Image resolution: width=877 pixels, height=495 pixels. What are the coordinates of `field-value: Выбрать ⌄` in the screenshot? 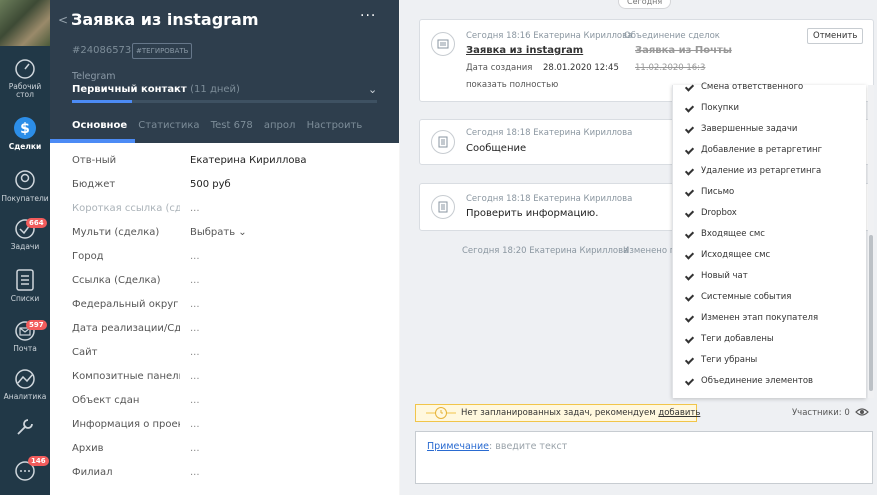 It's located at (218, 232).